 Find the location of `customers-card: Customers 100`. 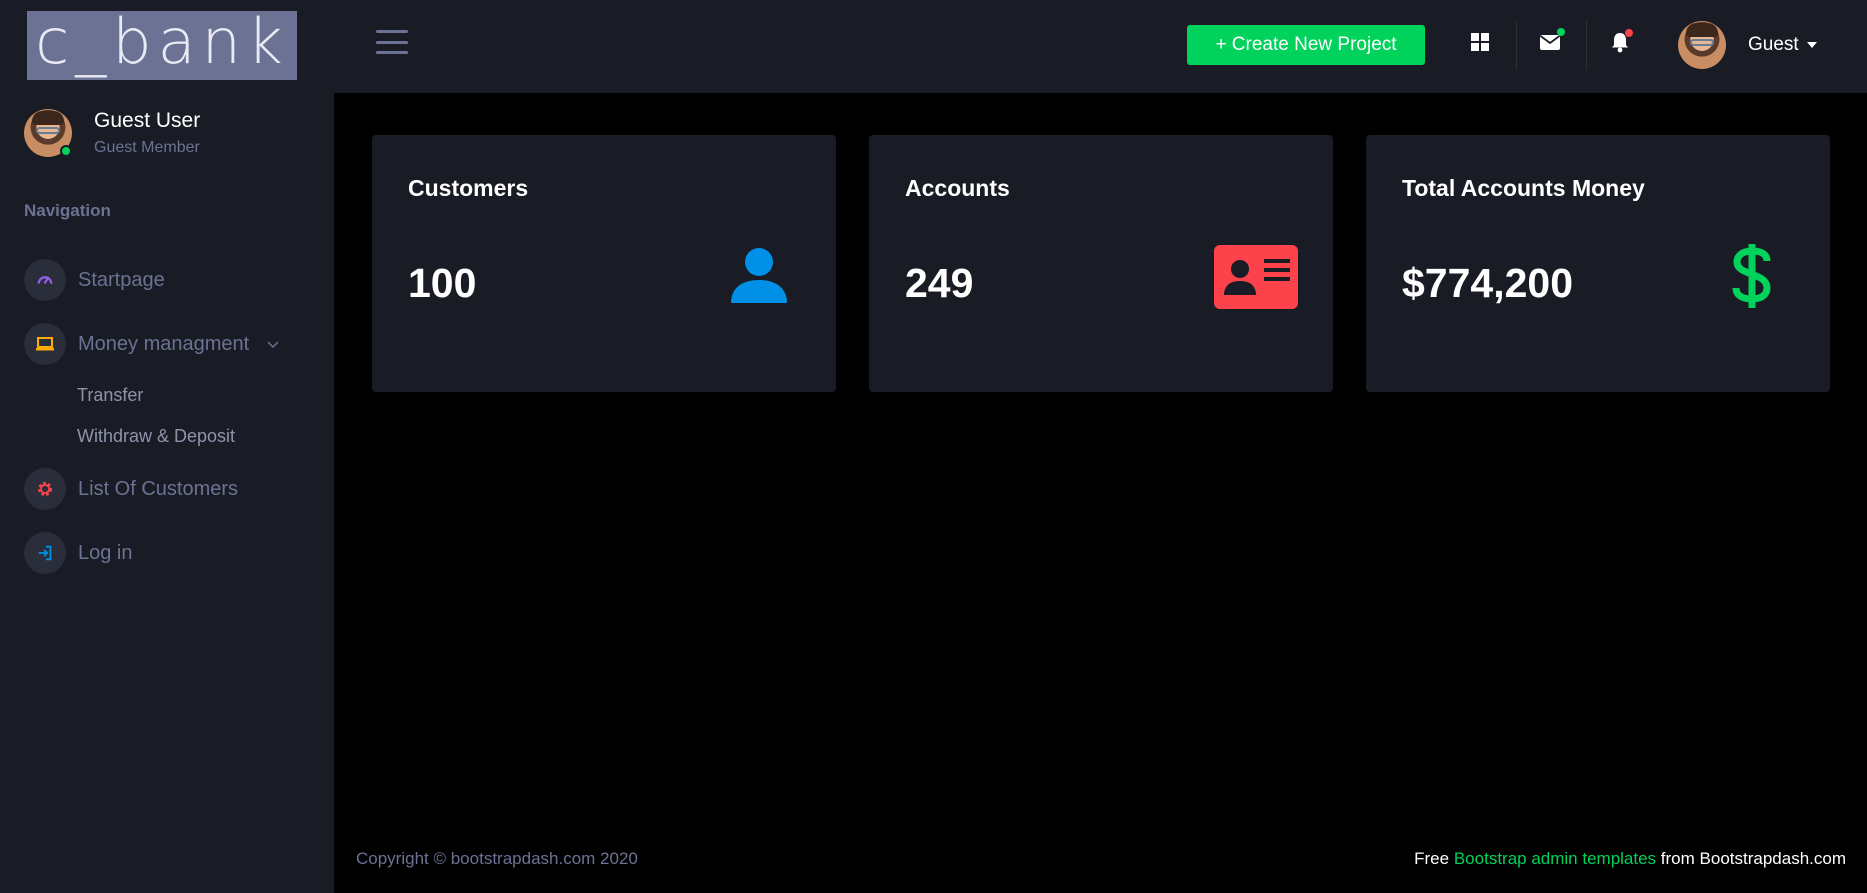

customers-card: Customers 100 is located at coordinates (604, 263).